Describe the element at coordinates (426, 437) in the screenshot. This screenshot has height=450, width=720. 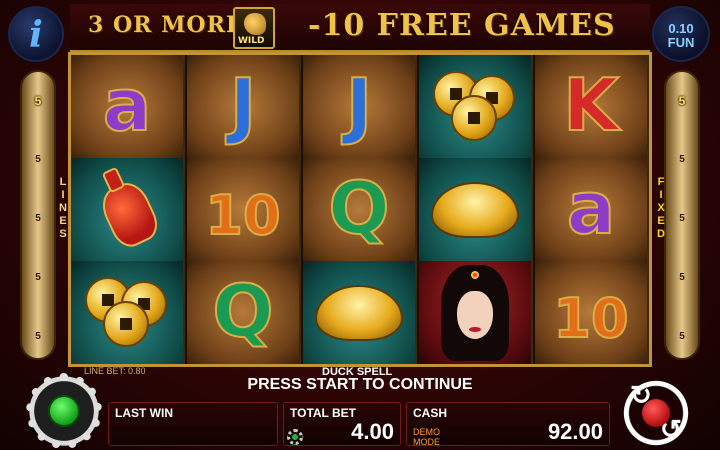
I see `demo-mode-label: DEMO MODE` at that location.